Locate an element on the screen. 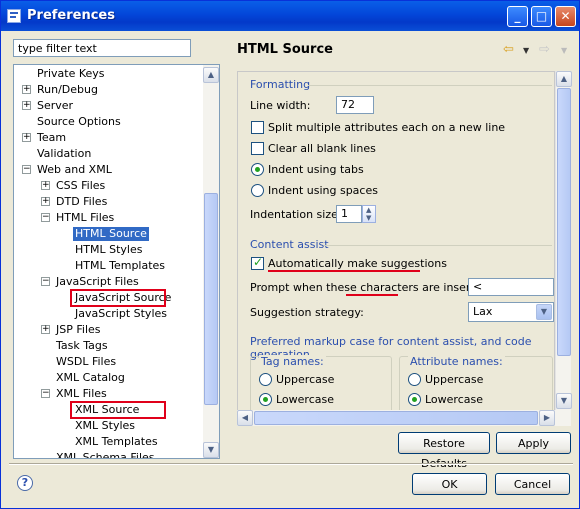 This screenshot has height=509, width=580. apply-button: Apply is located at coordinates (533, 443).